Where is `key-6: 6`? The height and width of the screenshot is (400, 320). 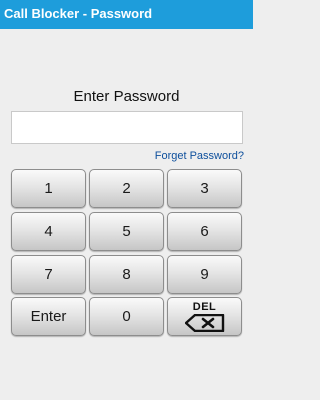 key-6: 6 is located at coordinates (204, 231).